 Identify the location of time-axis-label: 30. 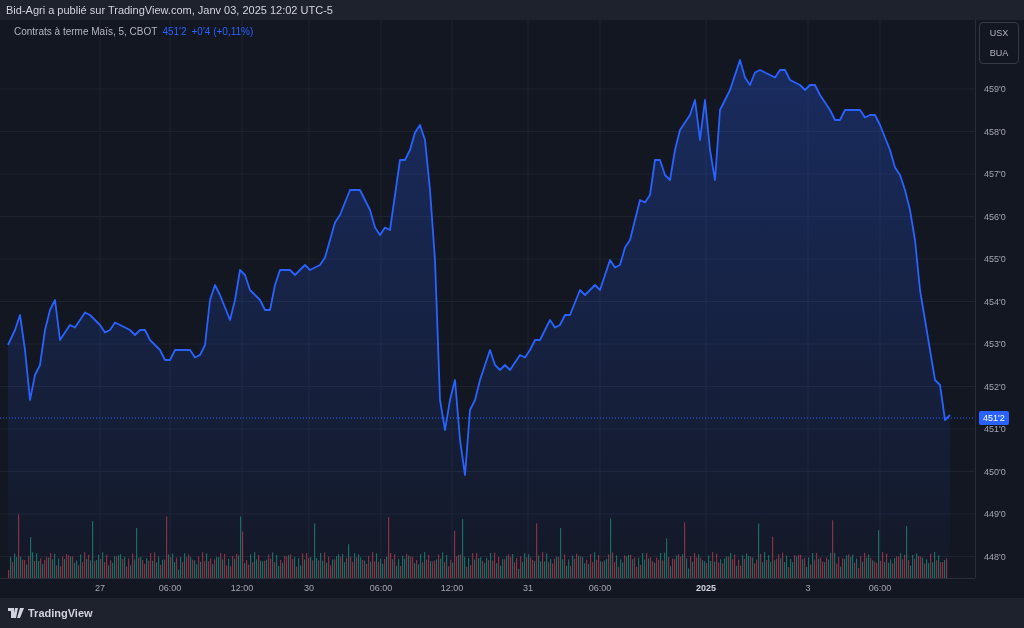
(309, 588).